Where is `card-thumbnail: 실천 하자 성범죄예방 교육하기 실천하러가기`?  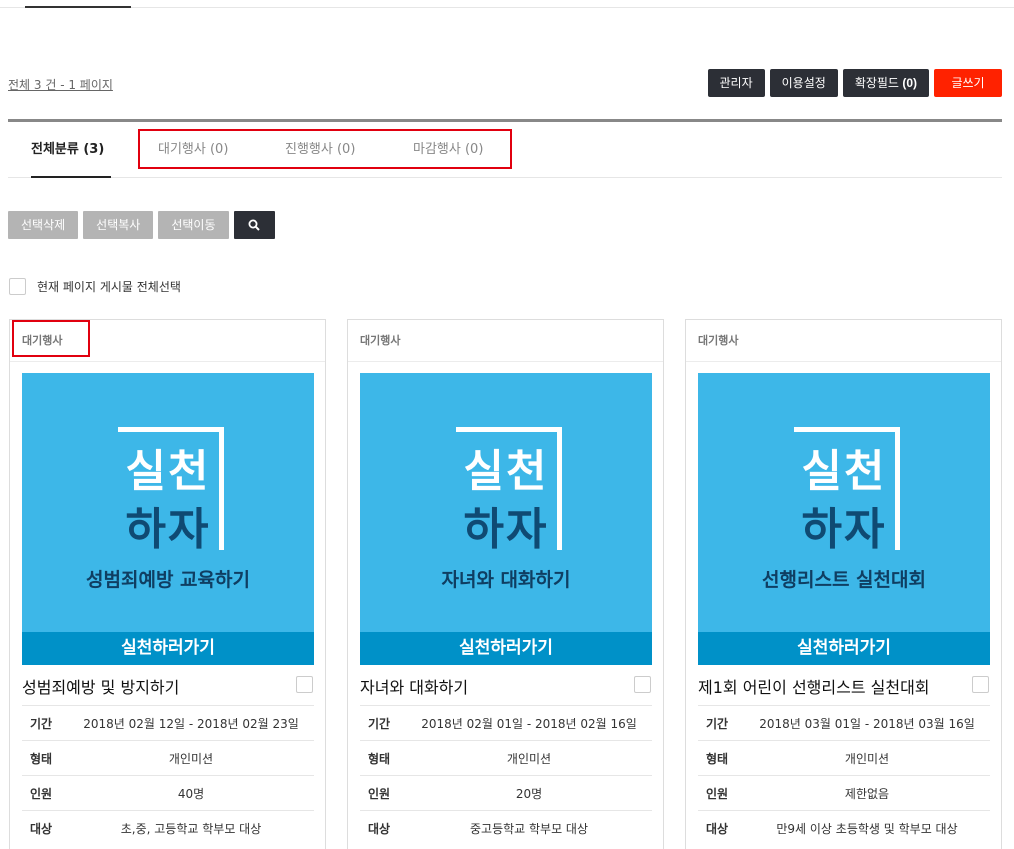
card-thumbnail: 실천 하자 성범죄예방 교육하기 실천하러가기 is located at coordinates (168, 519).